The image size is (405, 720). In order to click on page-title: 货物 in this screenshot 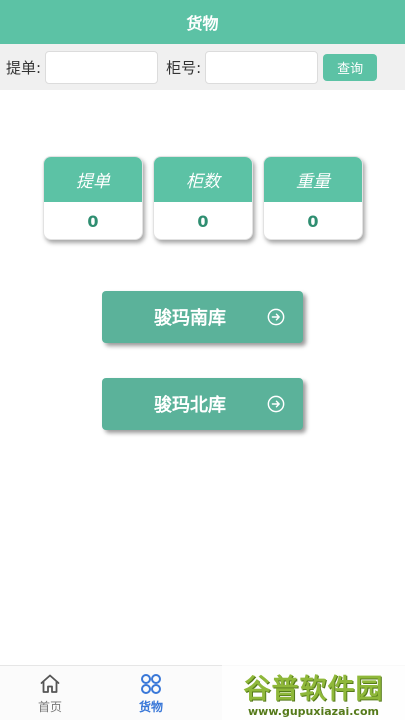, I will do `click(202, 23)`.